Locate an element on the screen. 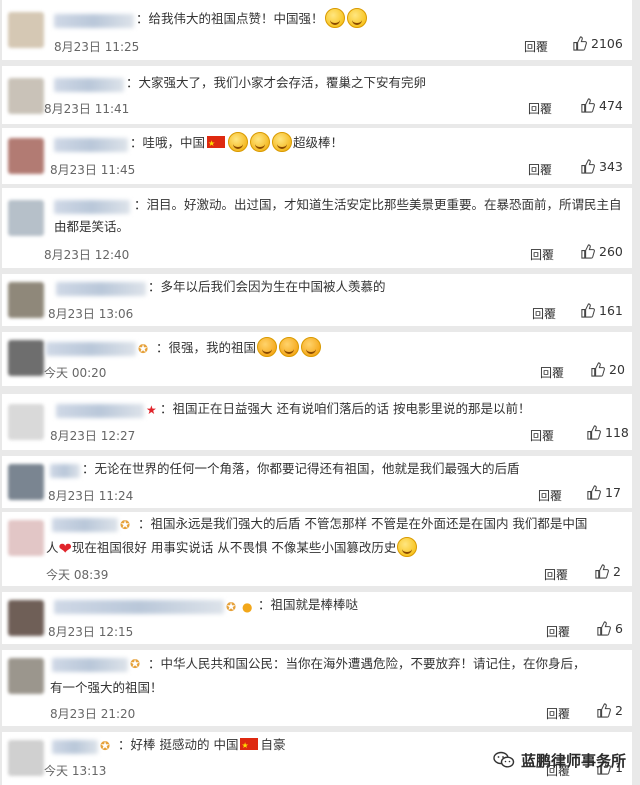  smile-emoji-icon is located at coordinates (407, 547).